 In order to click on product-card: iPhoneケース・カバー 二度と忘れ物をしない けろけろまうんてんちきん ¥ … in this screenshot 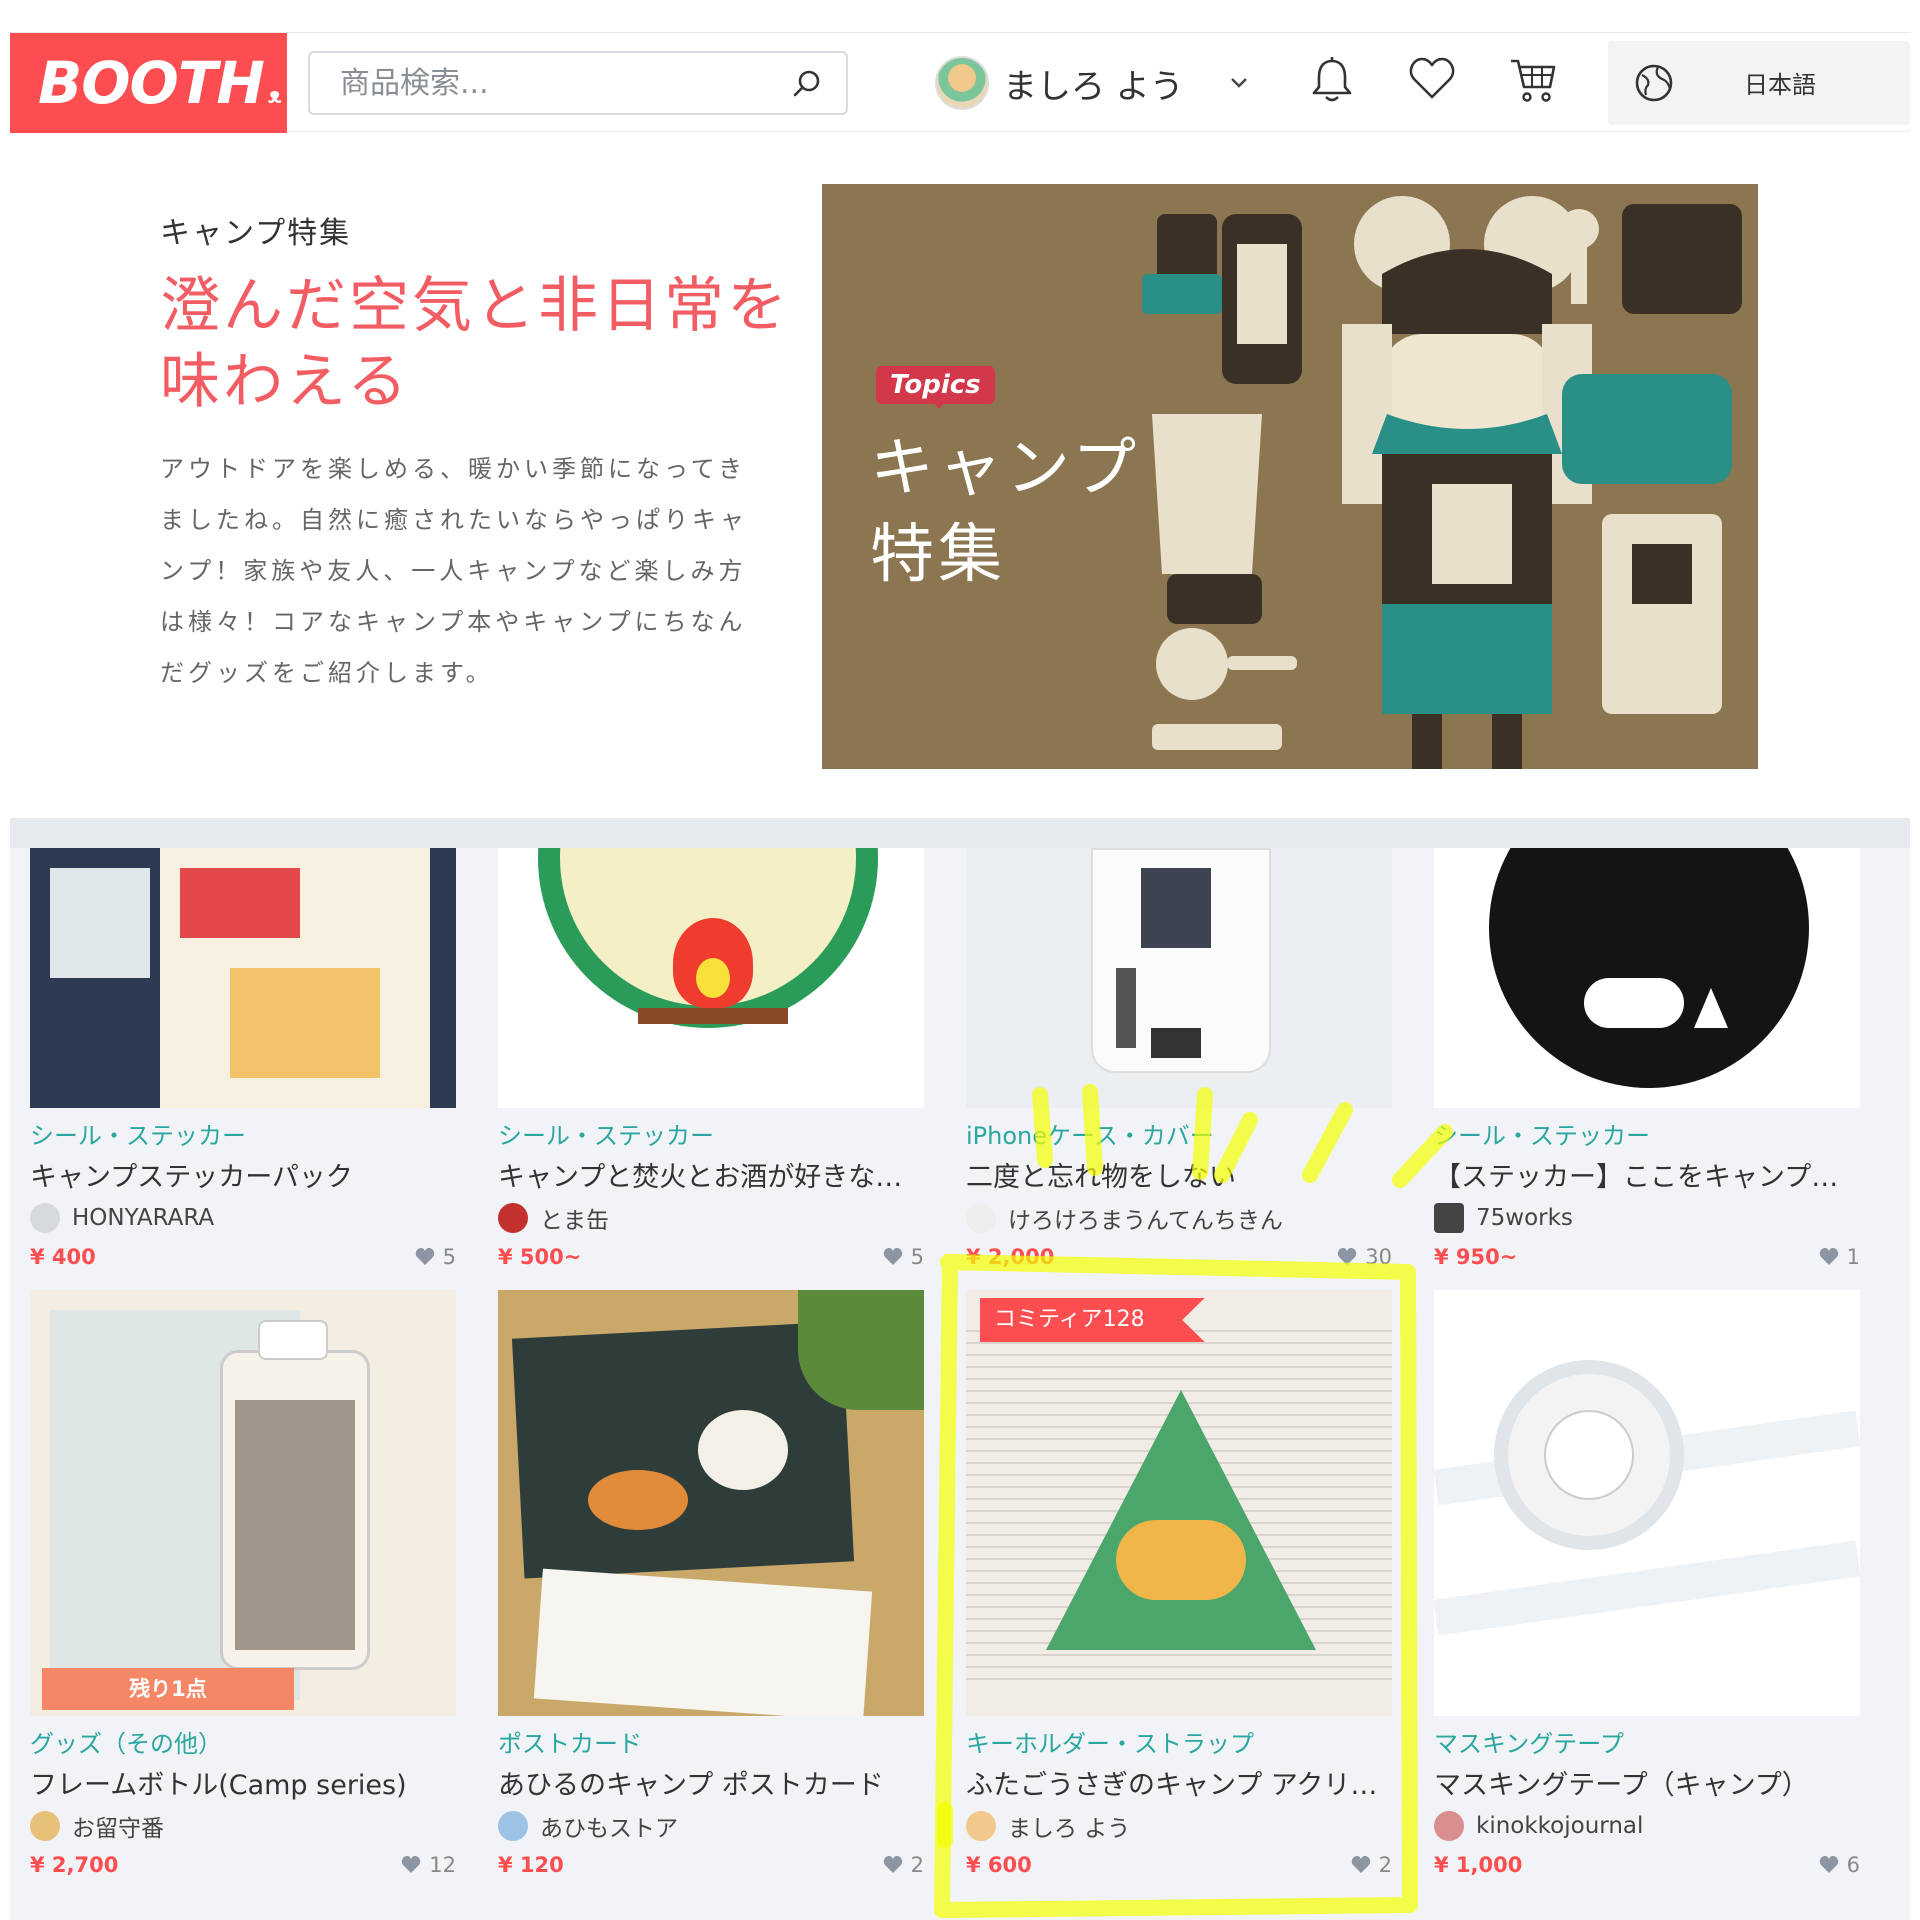, I will do `click(1179, 1060)`.